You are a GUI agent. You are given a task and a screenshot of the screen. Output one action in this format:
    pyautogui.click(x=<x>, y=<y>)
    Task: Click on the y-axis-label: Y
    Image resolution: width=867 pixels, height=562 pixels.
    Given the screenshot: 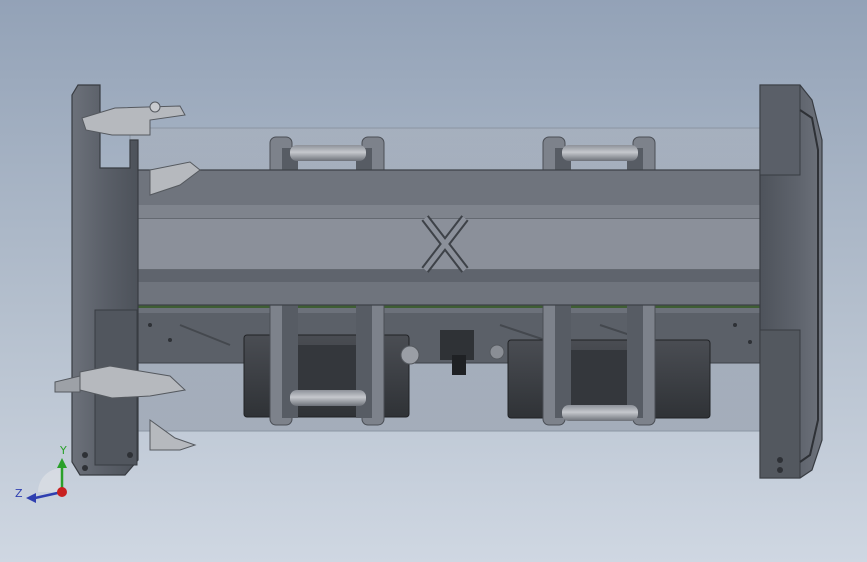 What is the action you would take?
    pyautogui.click(x=63, y=450)
    